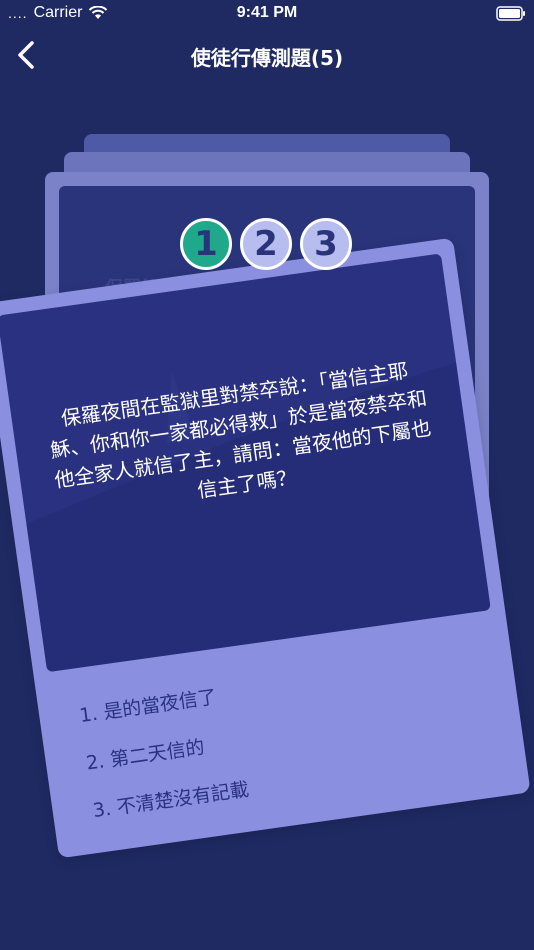 This screenshot has width=534, height=950. Describe the element at coordinates (326, 244) in the screenshot. I see `question-badge-3: 3` at that location.